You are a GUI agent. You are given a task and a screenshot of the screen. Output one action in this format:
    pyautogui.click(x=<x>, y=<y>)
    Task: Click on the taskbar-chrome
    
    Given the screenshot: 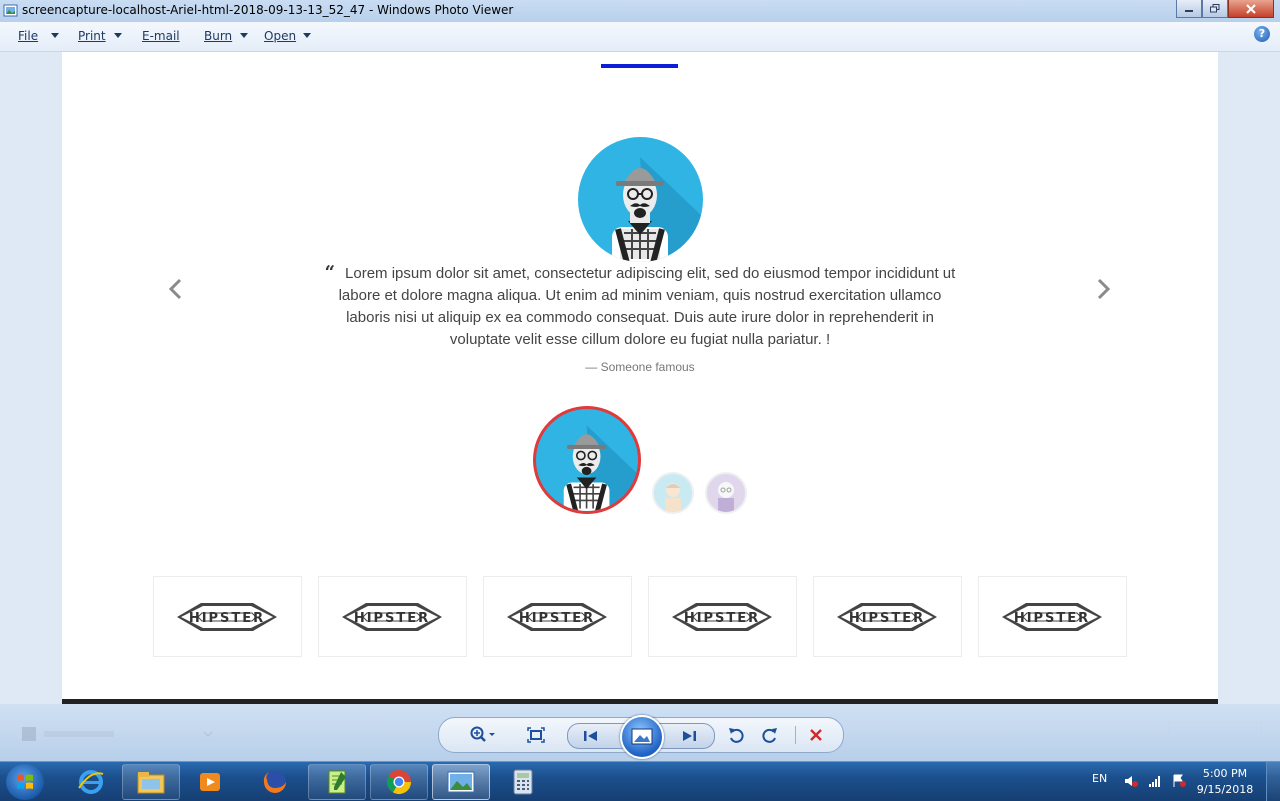 What is the action you would take?
    pyautogui.click(x=399, y=782)
    